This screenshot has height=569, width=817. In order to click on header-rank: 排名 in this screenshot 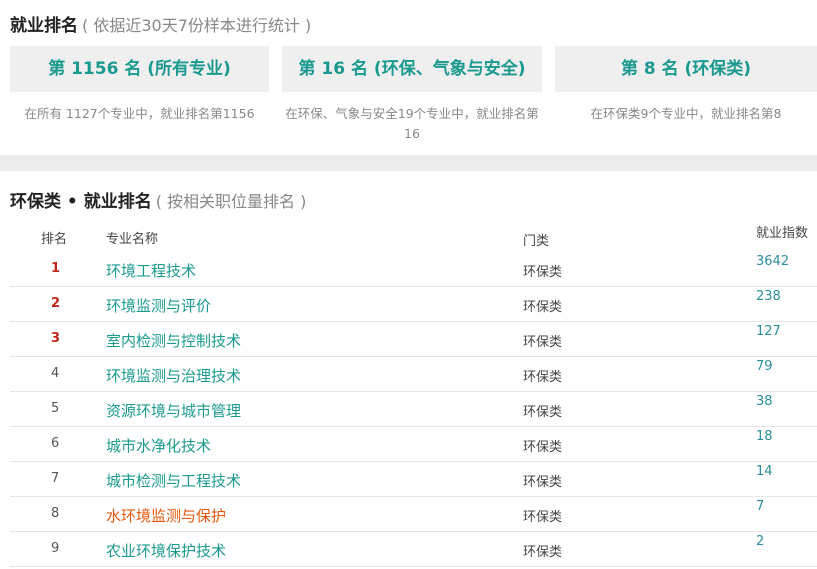, I will do `click(54, 239)`.